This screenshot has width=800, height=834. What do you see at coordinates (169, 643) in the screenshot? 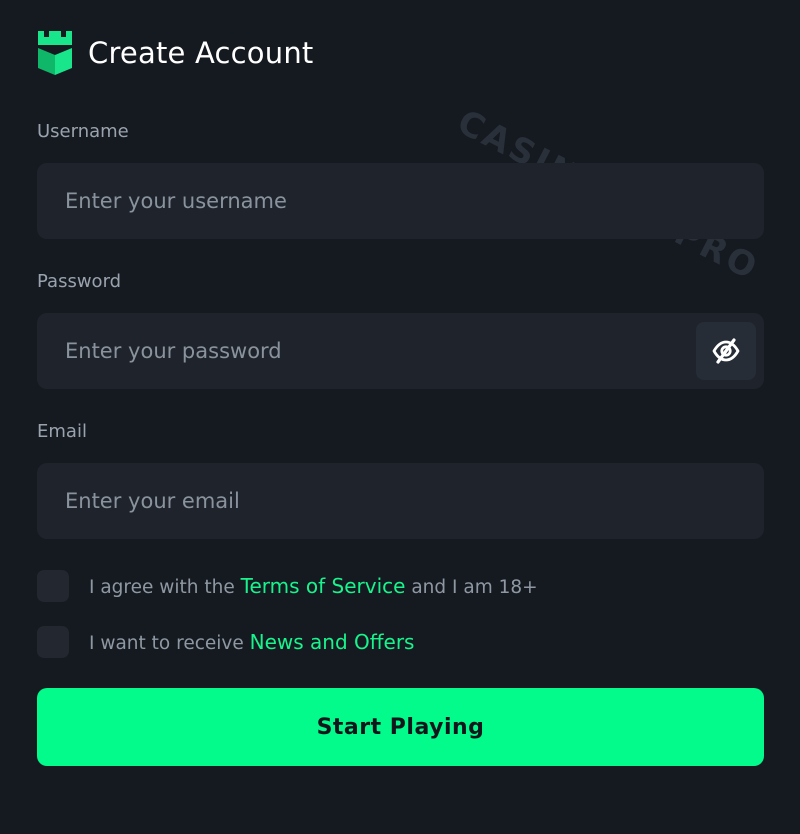
I see `news-prefix: I want to receive` at bounding box center [169, 643].